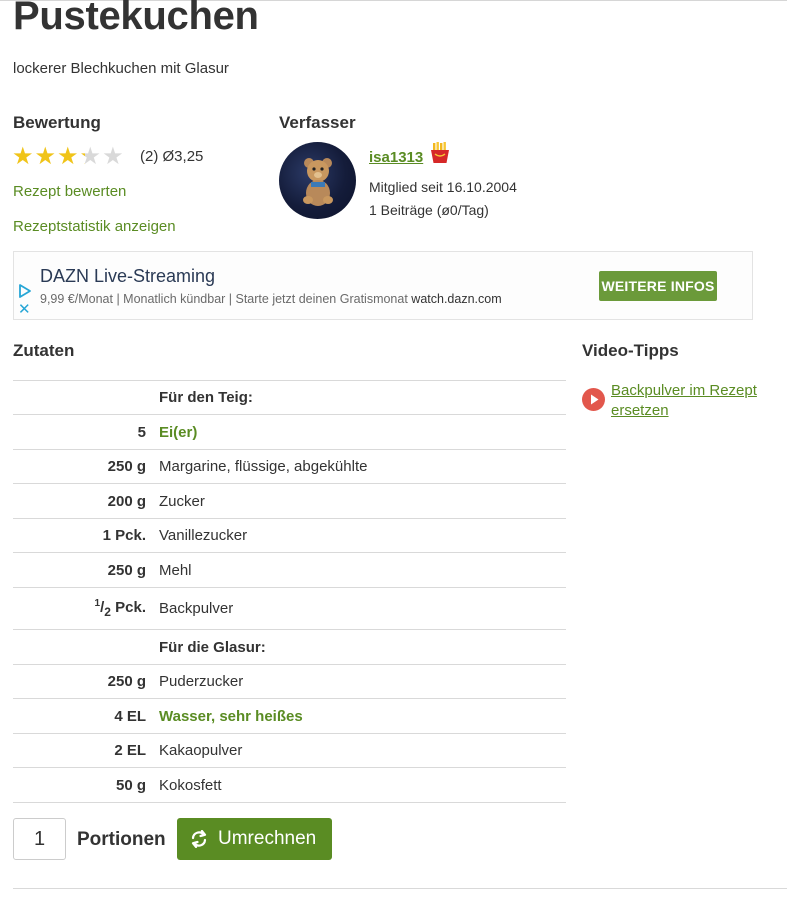  I want to click on fraction-denominator: 2, so click(107, 612).